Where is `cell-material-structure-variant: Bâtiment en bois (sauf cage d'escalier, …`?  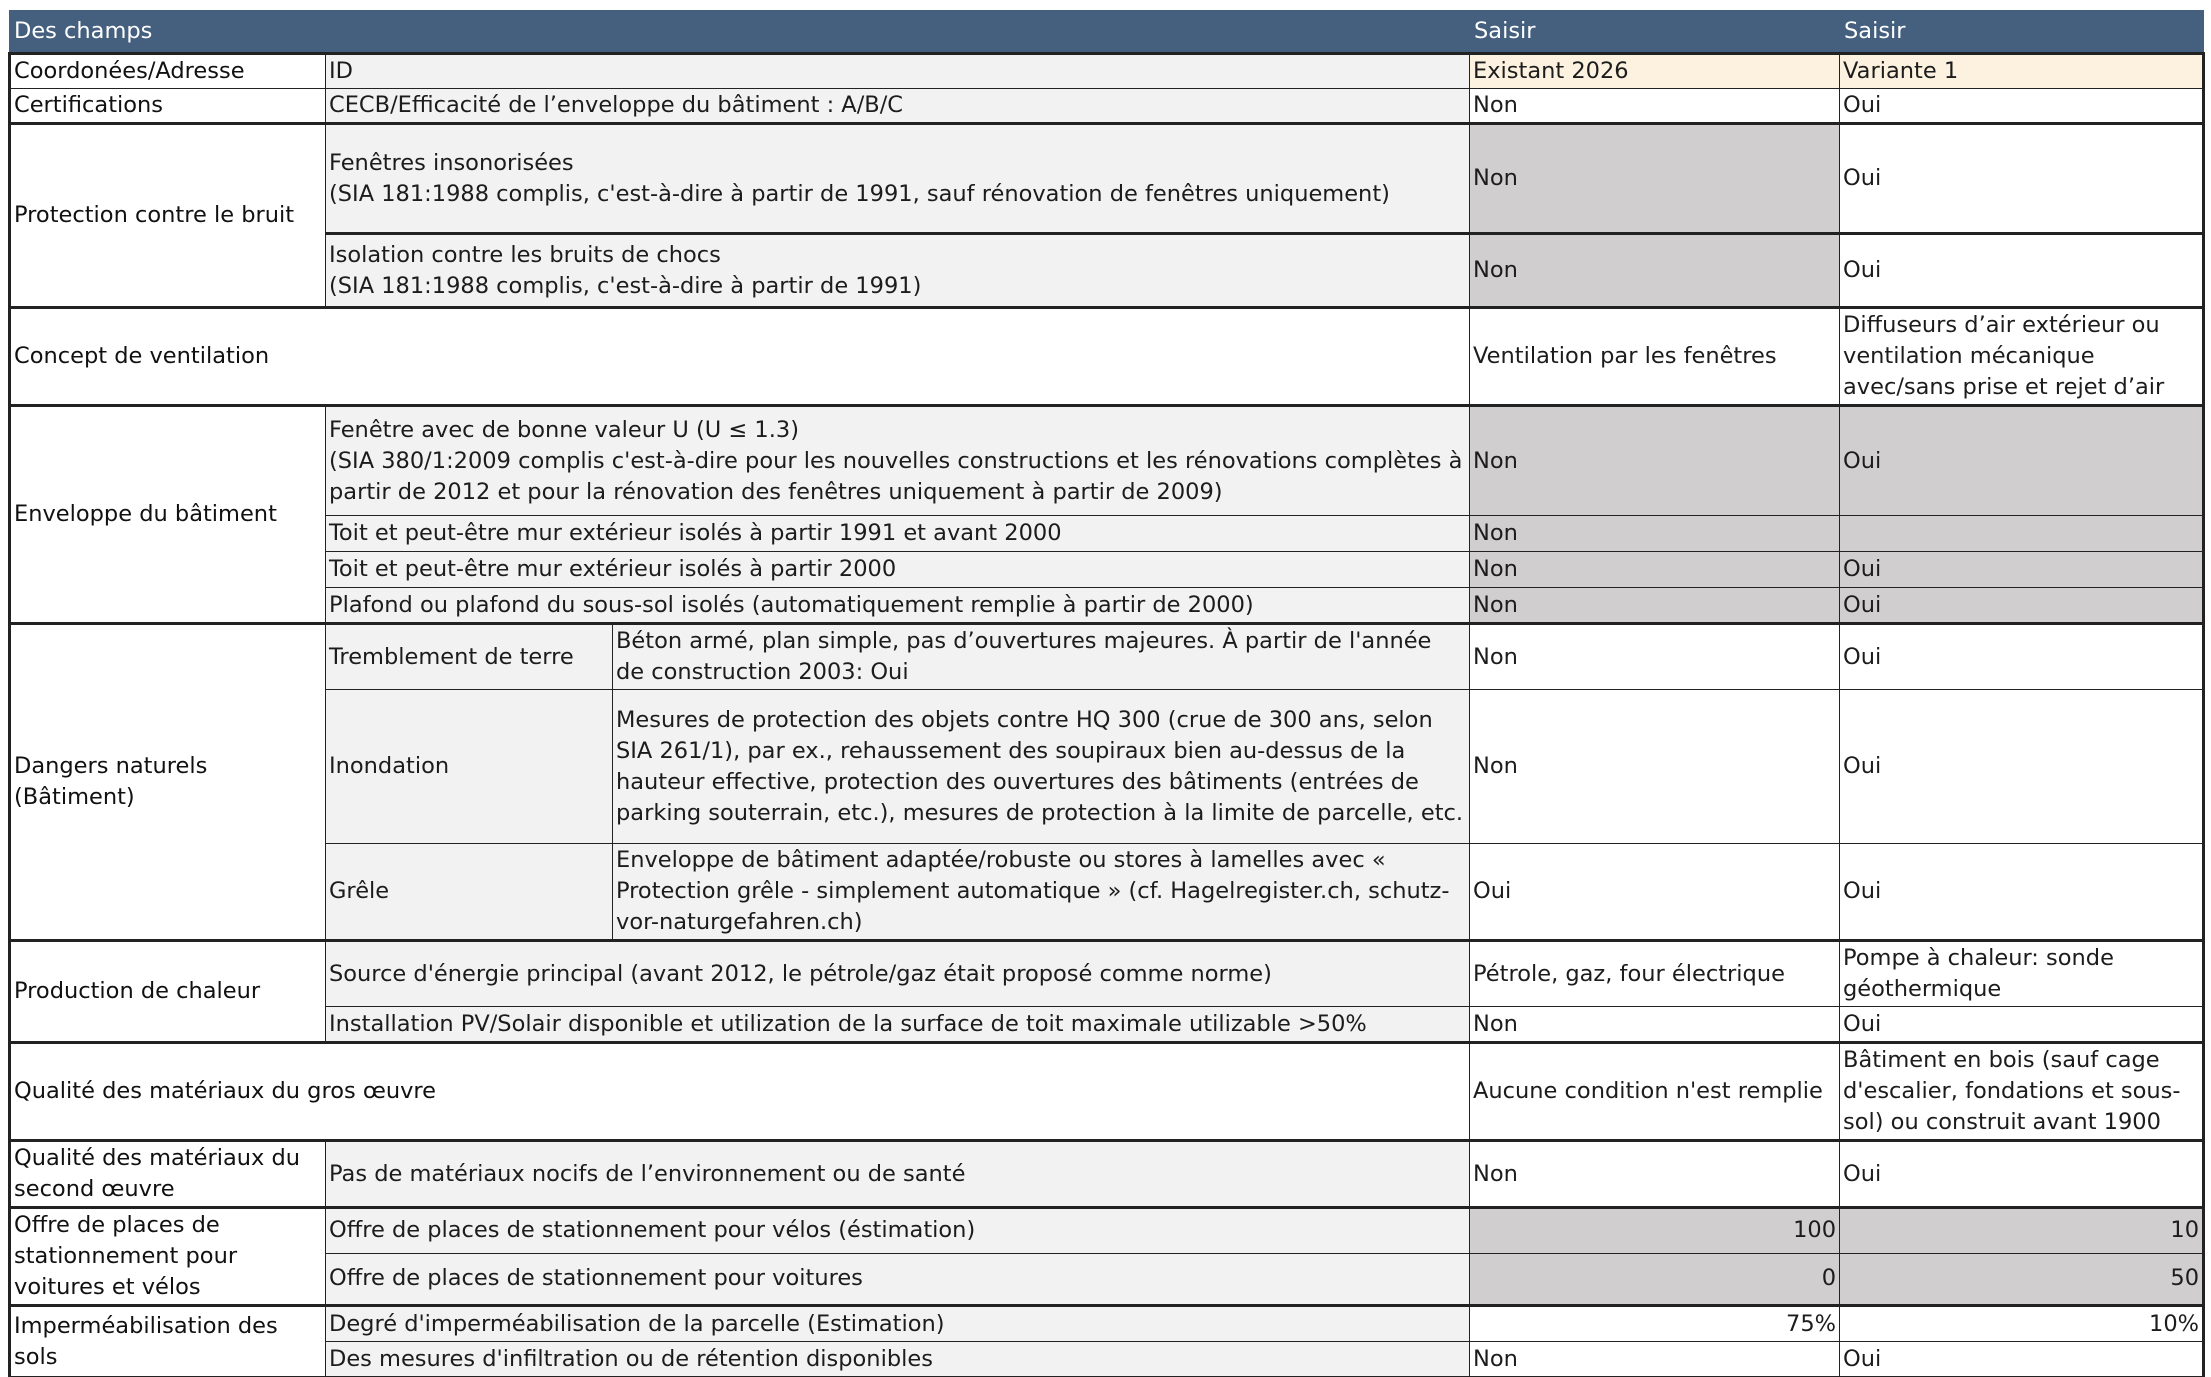 cell-material-structure-variant: Bâtiment en bois (sauf cage d'escalier, … is located at coordinates (2022, 1091).